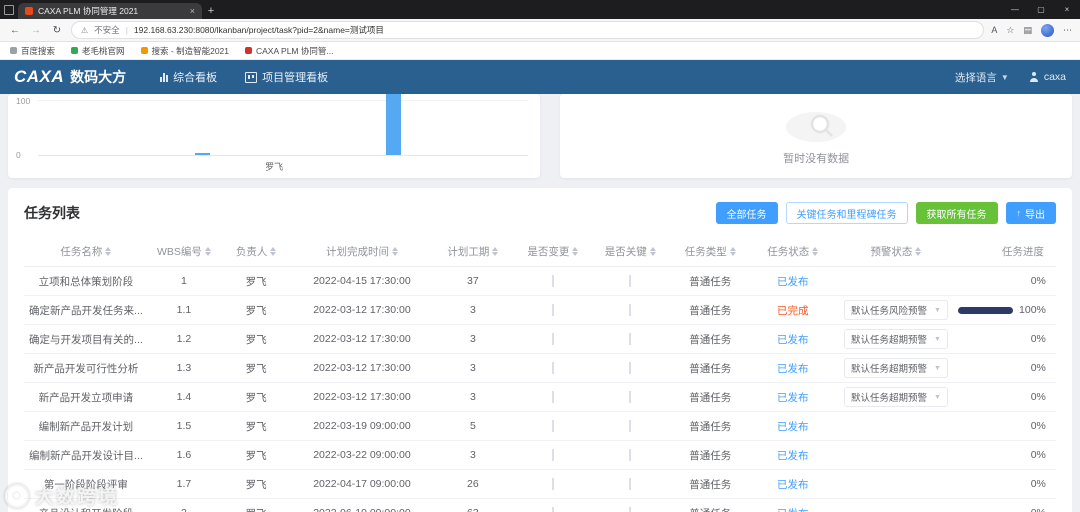 This screenshot has height=512, width=1080. Describe the element at coordinates (57, 30) in the screenshot. I see `refresh-button: ↻` at that location.